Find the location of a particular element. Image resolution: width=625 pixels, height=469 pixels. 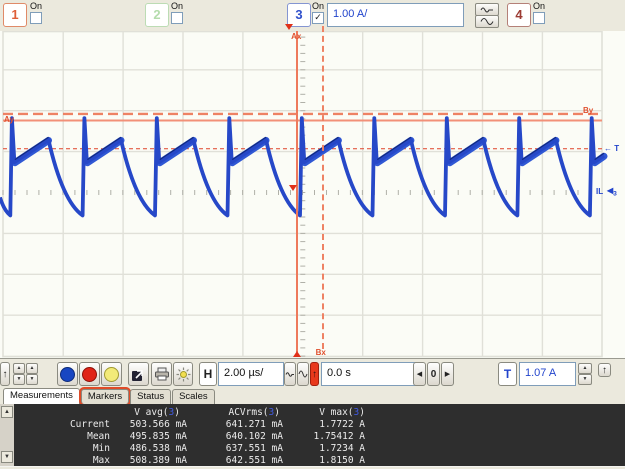

trigger-point-marker is located at coordinates (293, 188).